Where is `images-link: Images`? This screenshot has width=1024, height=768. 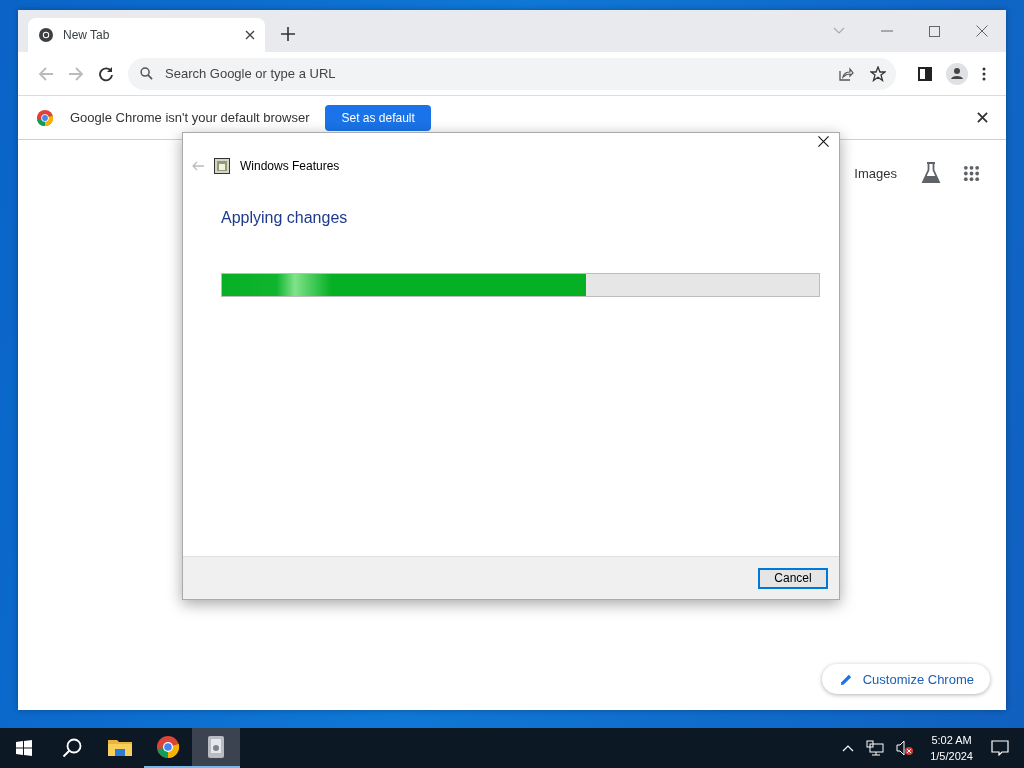
images-link: Images is located at coordinates (875, 173).